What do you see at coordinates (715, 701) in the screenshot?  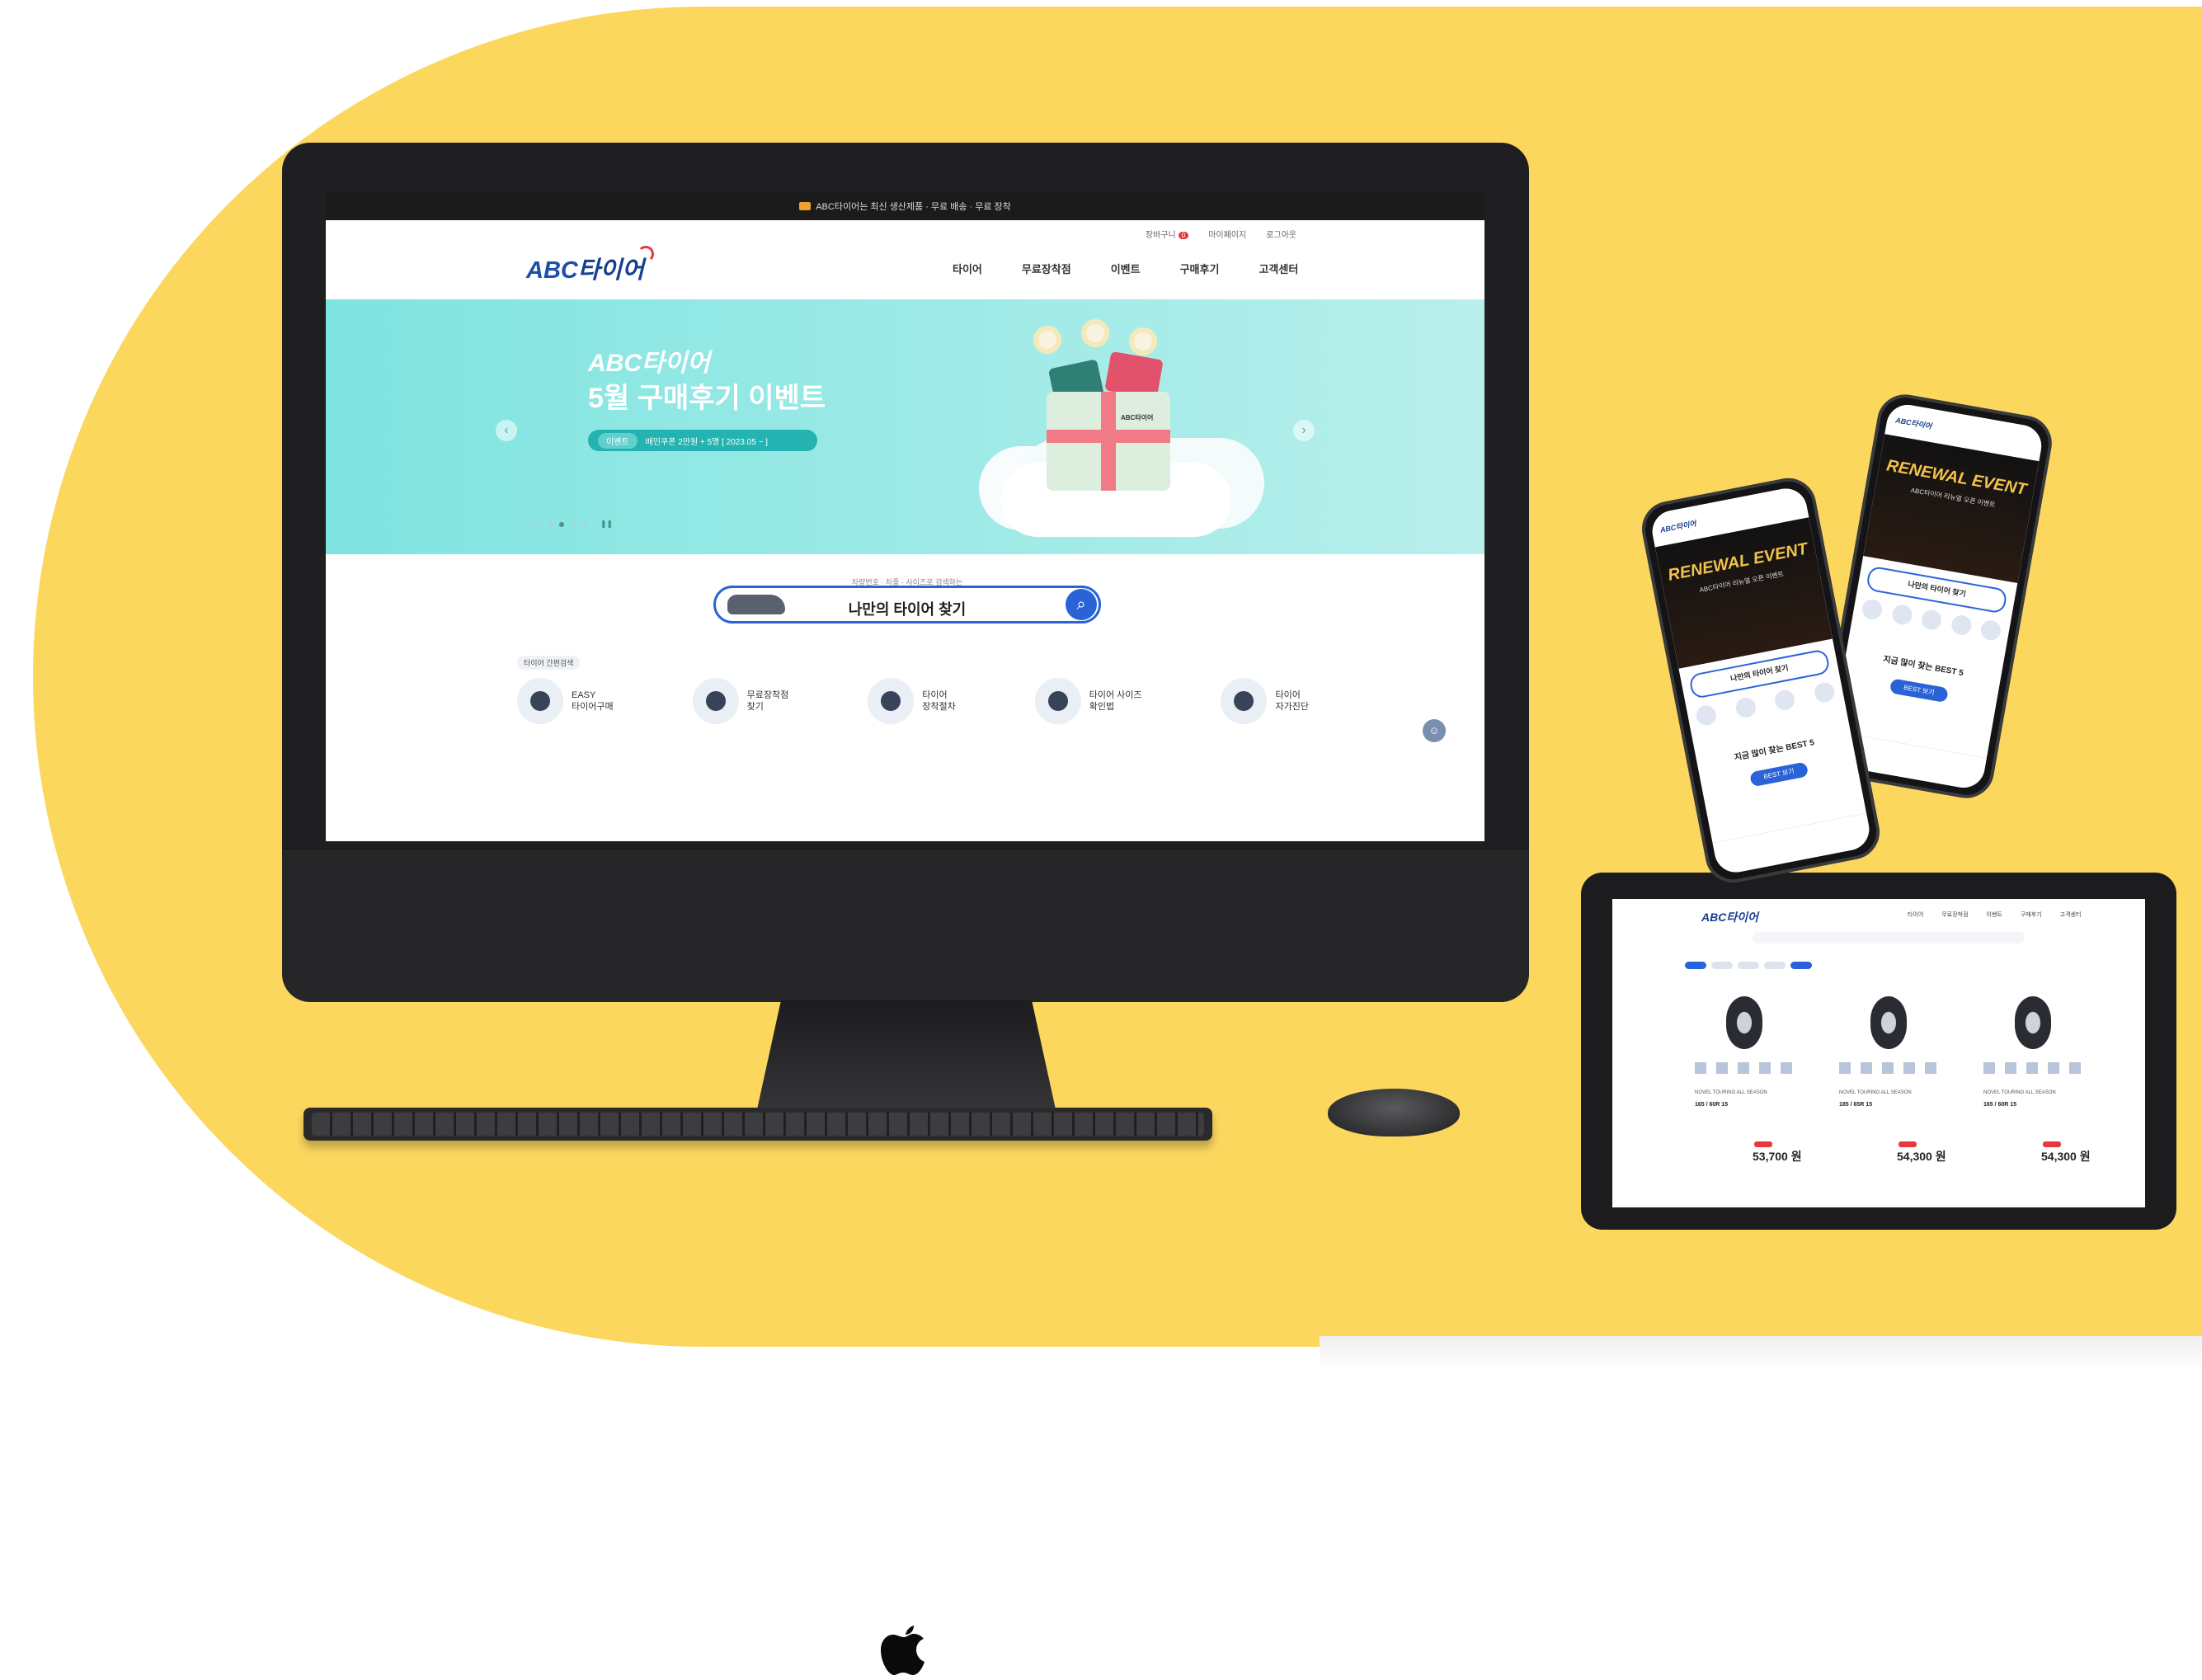 I see `location-pin-icon` at bounding box center [715, 701].